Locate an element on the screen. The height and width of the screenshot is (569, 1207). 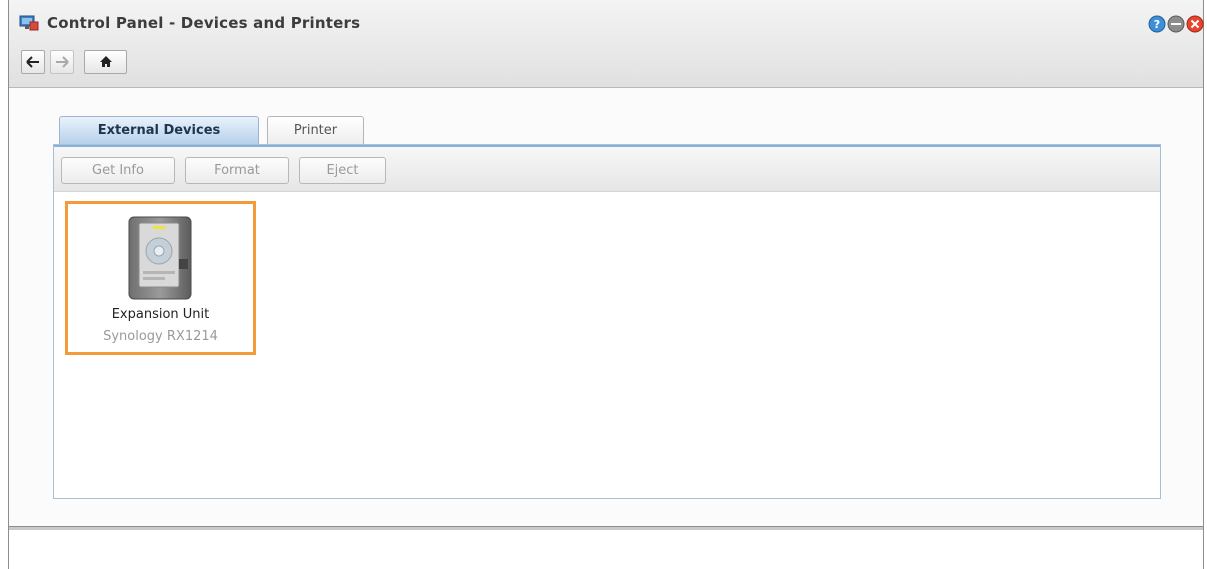
device-name: Expansion Unit is located at coordinates (160, 314).